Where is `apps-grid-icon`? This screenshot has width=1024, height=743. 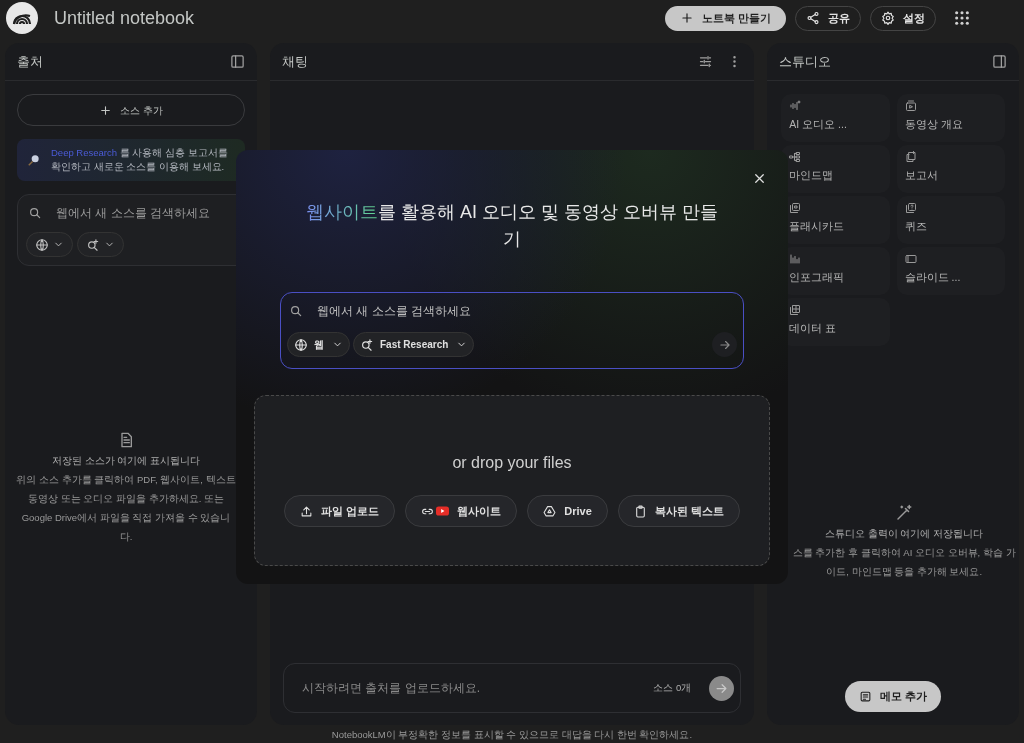 apps-grid-icon is located at coordinates (962, 18).